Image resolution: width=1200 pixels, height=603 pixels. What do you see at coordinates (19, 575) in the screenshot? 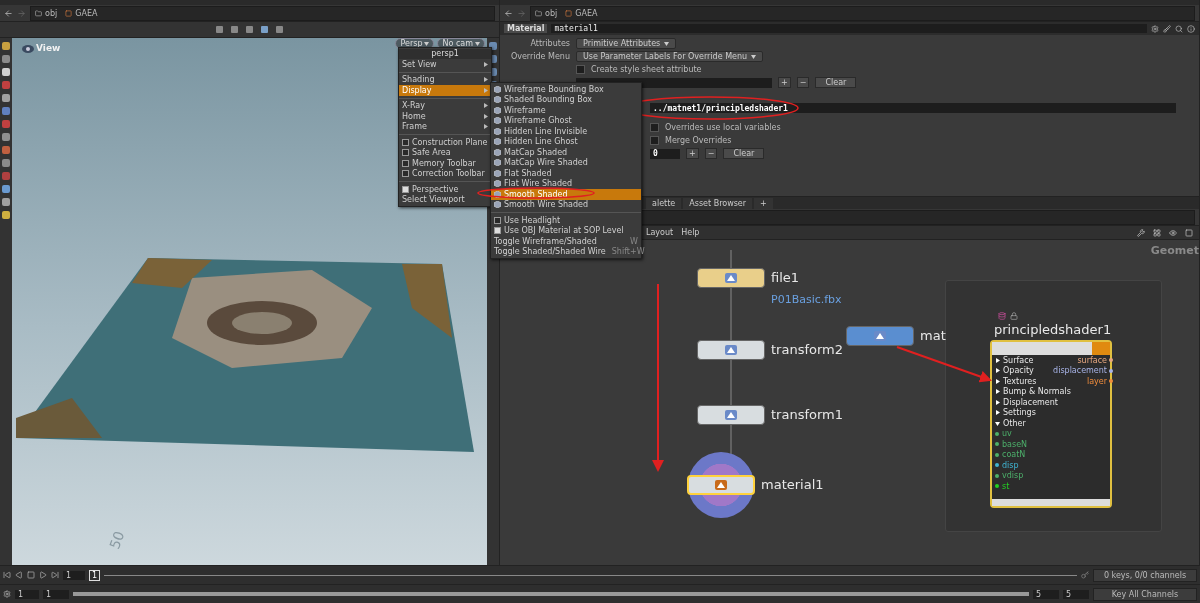
I see `play-back-icon` at bounding box center [19, 575].